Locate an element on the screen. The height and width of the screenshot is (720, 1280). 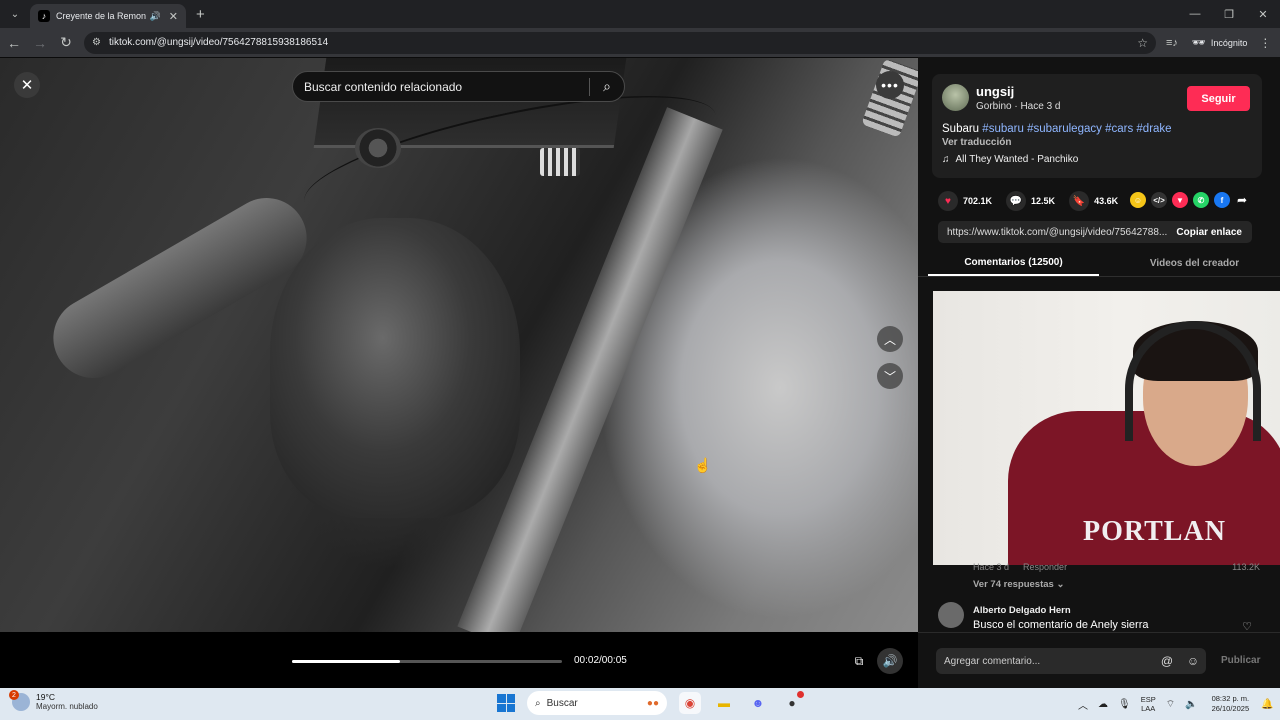
like-count: 702.1K is located at coordinates (978, 201).